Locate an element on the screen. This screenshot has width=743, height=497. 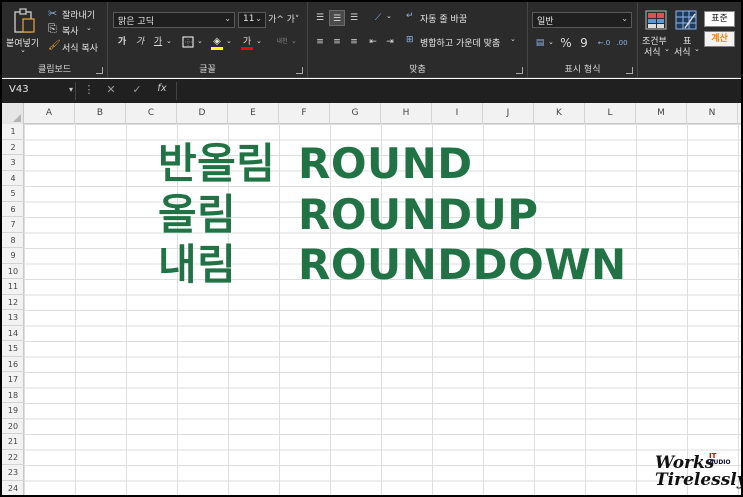
column-header-d: D is located at coordinates (202, 113).